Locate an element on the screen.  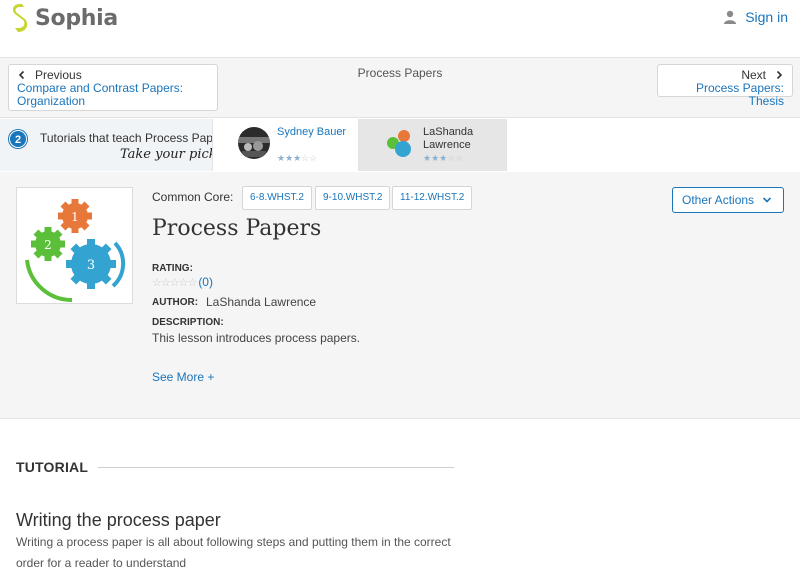
avatar-photo-icon is located at coordinates (254, 143).